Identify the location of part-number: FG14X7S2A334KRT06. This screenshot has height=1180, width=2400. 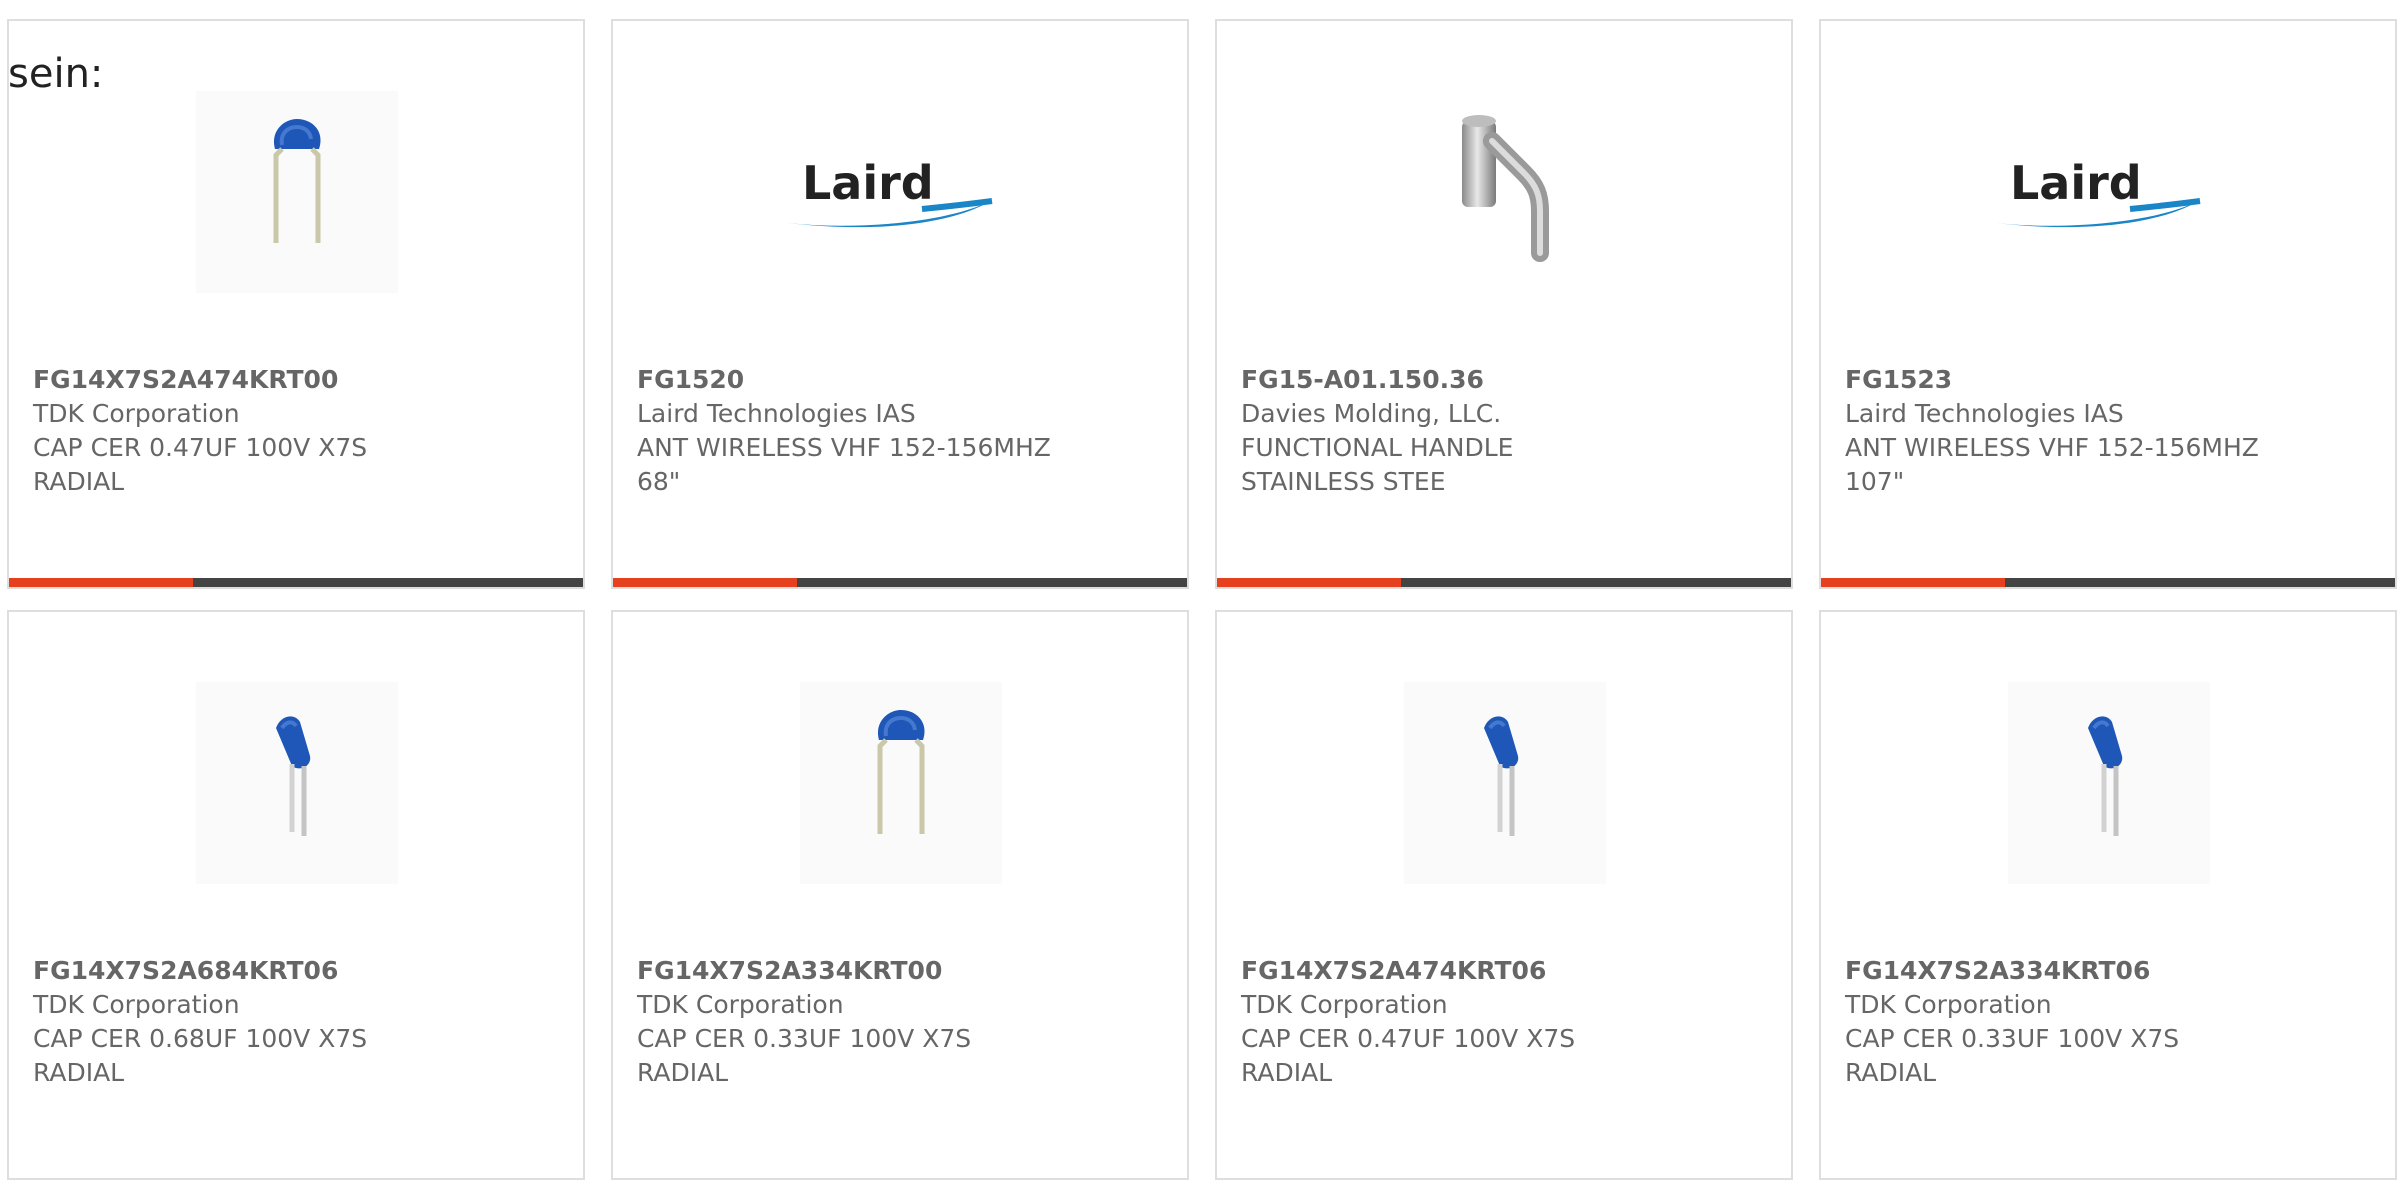
(2105, 971).